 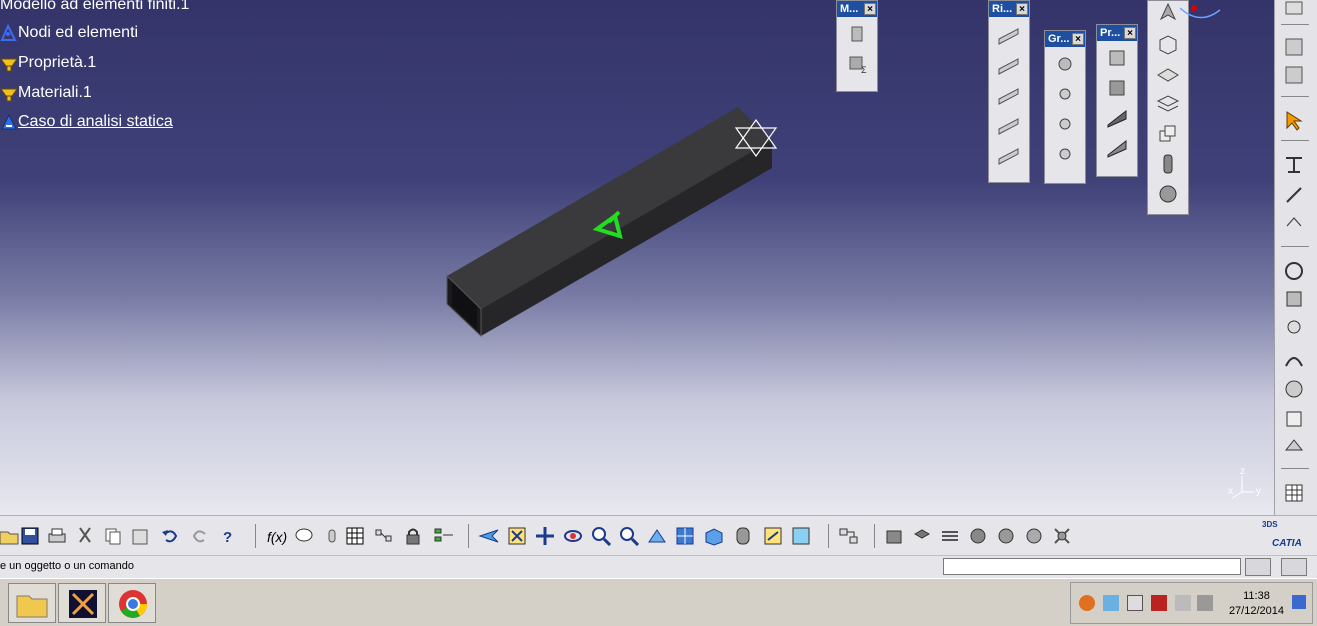 What do you see at coordinates (1065, 94) in the screenshot?
I see `group-lines-icon` at bounding box center [1065, 94].